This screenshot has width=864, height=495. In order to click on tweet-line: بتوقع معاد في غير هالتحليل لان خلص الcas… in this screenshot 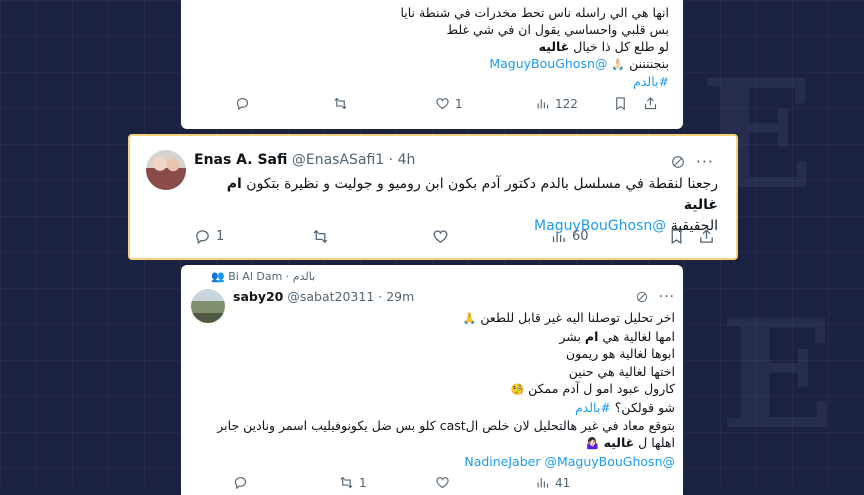, I will do `click(446, 425)`.